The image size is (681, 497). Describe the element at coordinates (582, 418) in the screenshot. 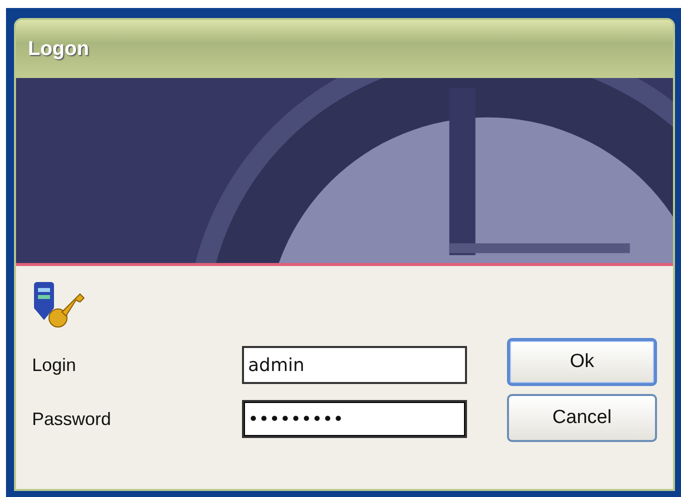

I see `dialog-button: Cancel` at that location.